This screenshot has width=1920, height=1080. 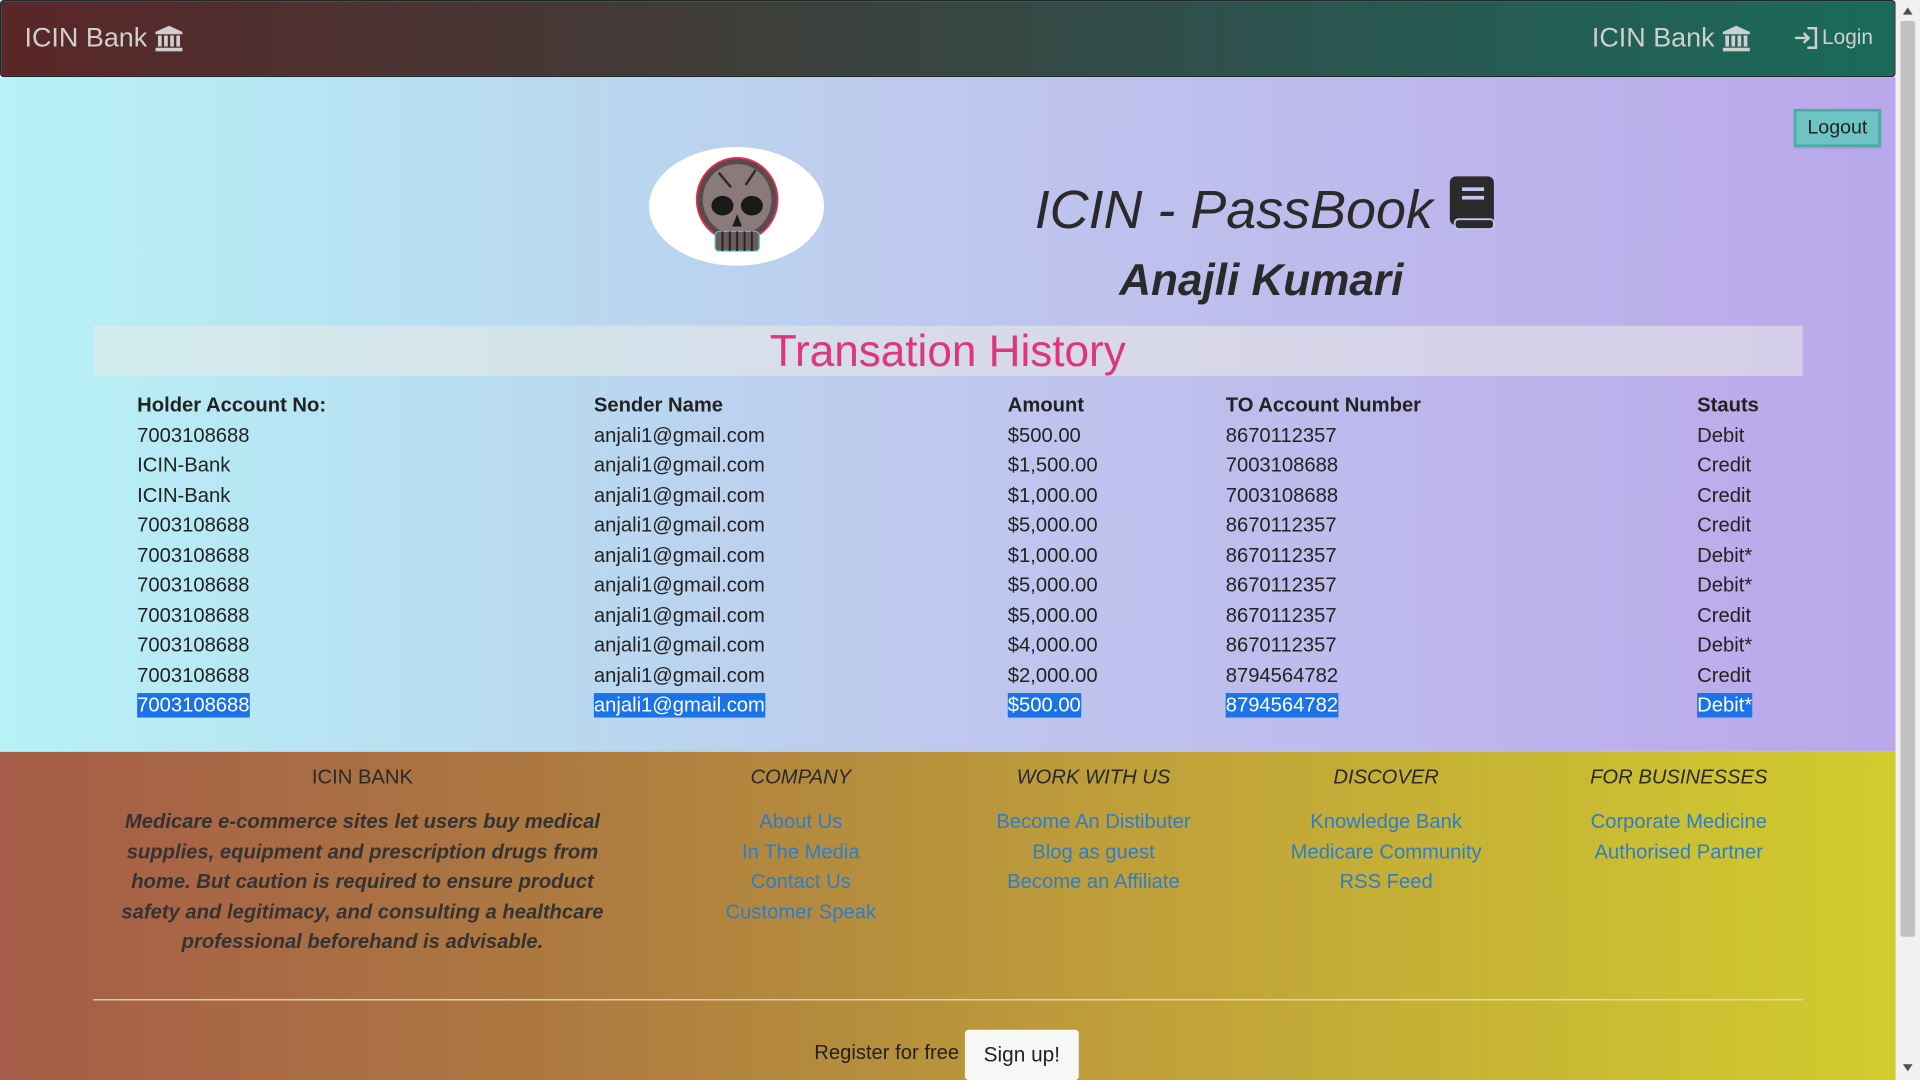 What do you see at coordinates (801, 777) in the screenshot?
I see `footer-company-heading: COMPANY` at bounding box center [801, 777].